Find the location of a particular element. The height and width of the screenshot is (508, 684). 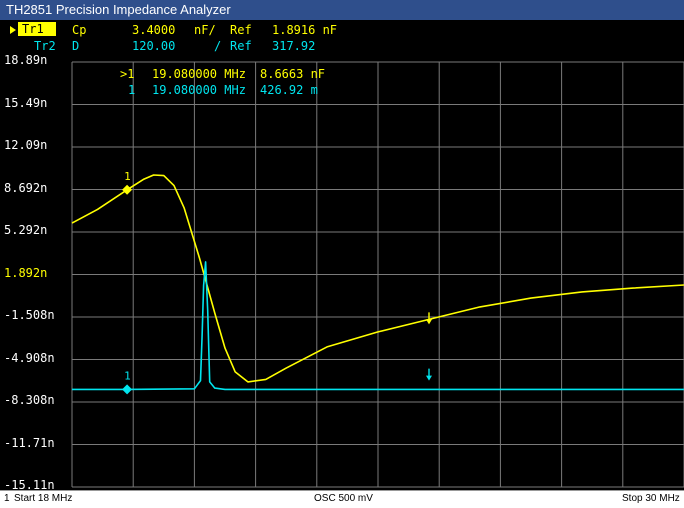

marker-diamond-tr2 is located at coordinates (127, 389).